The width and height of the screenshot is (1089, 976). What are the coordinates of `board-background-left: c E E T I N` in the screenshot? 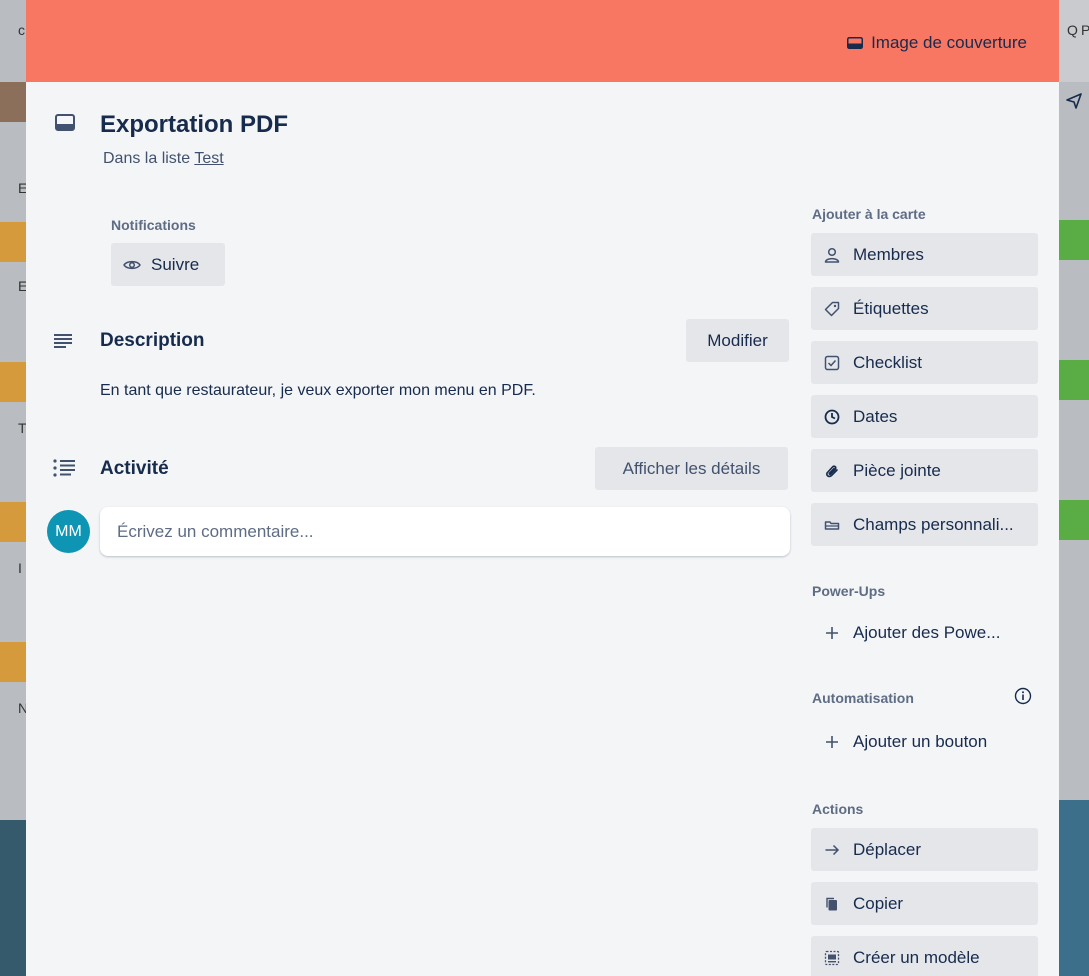 It's located at (14, 488).